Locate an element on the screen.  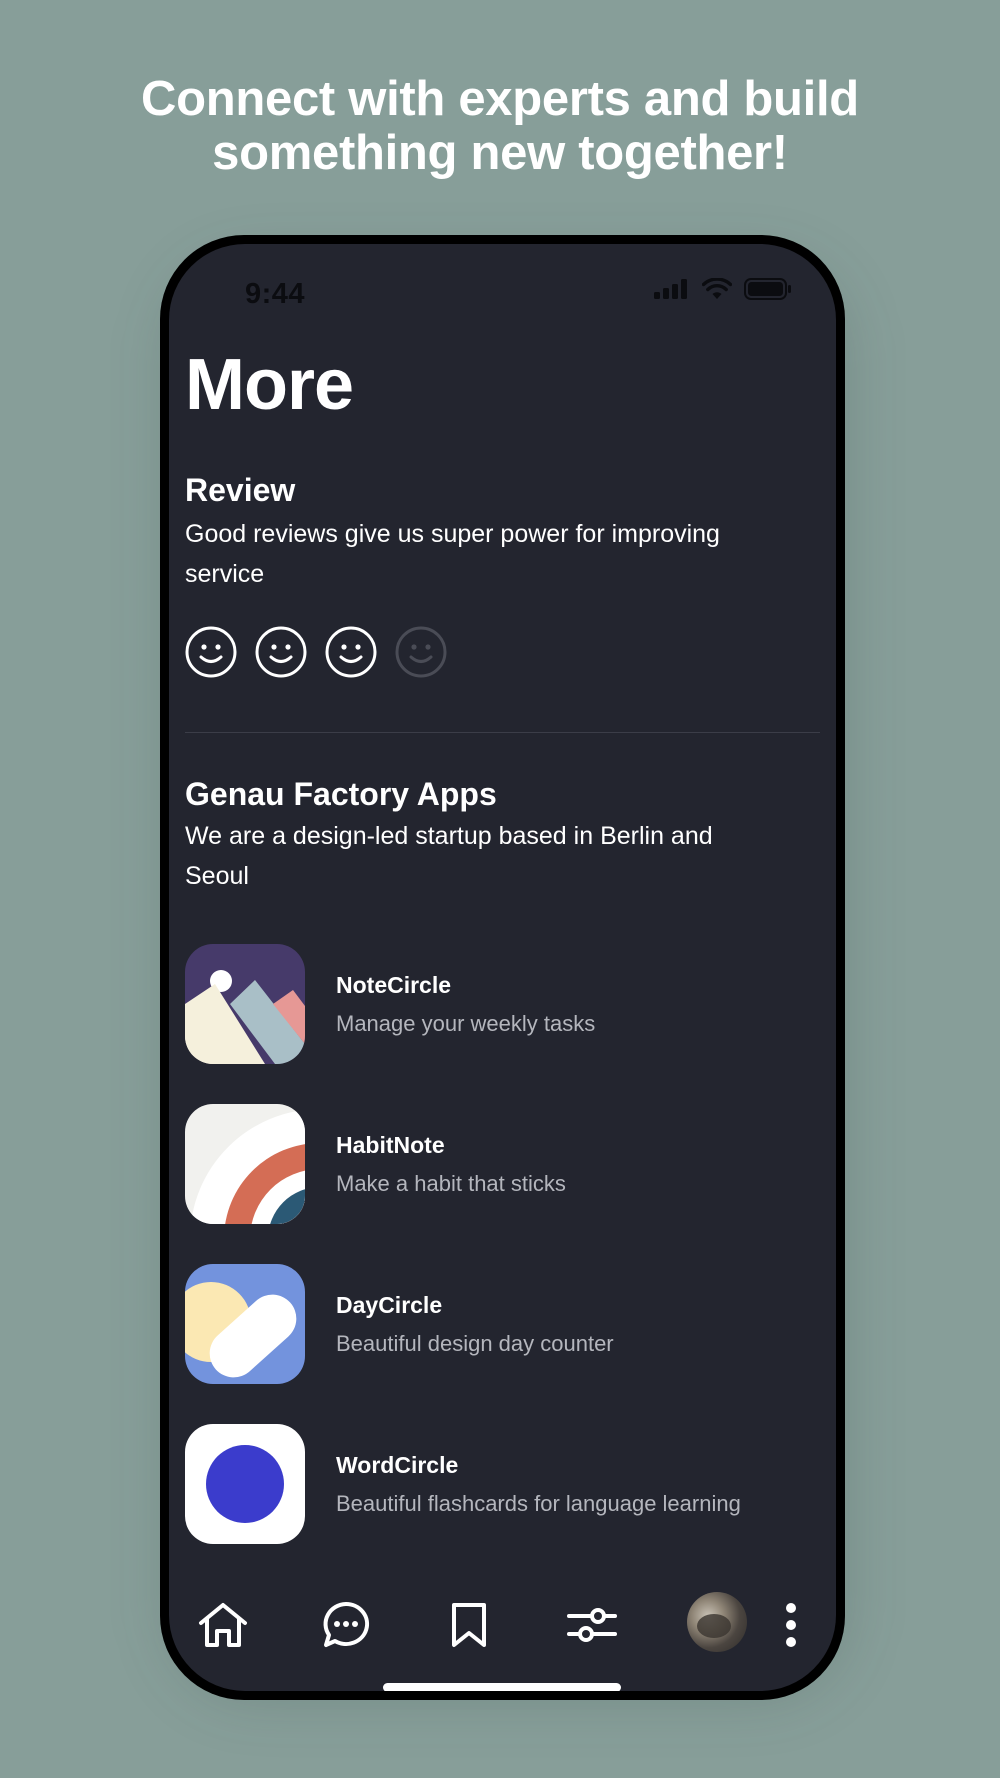
status-icons is located at coordinates (723, 289).